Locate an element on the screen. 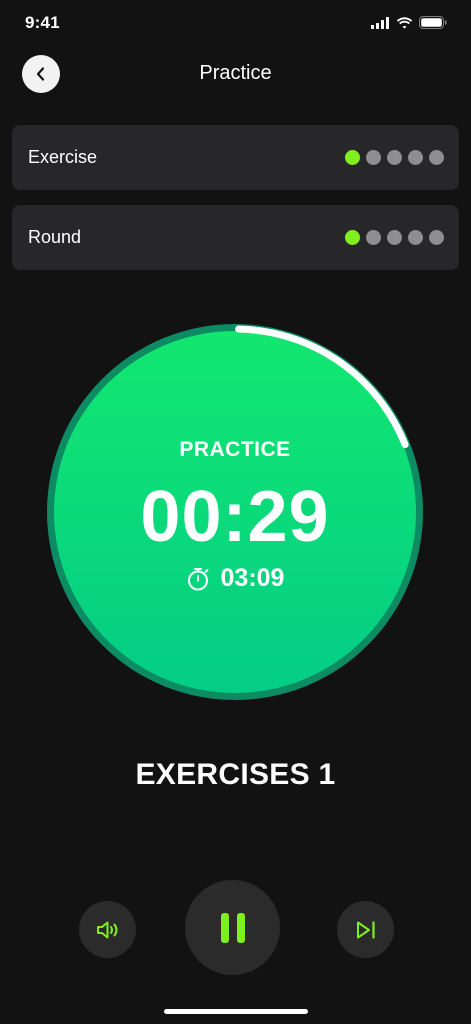 Image resolution: width=471 pixels, height=1024 pixels. exercise-progress-label: Exercise is located at coordinates (63, 157).